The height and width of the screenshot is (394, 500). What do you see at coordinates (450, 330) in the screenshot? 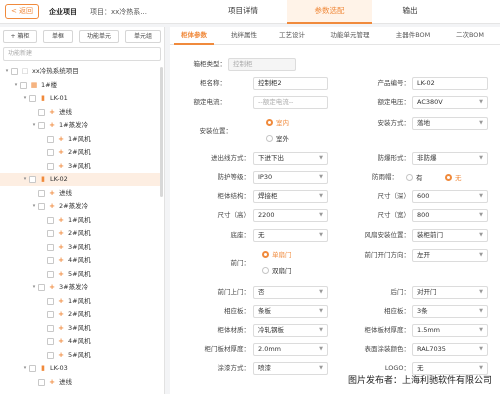
I see `cabinet-thickness-select: 1.5mm ▼` at bounding box center [450, 330].